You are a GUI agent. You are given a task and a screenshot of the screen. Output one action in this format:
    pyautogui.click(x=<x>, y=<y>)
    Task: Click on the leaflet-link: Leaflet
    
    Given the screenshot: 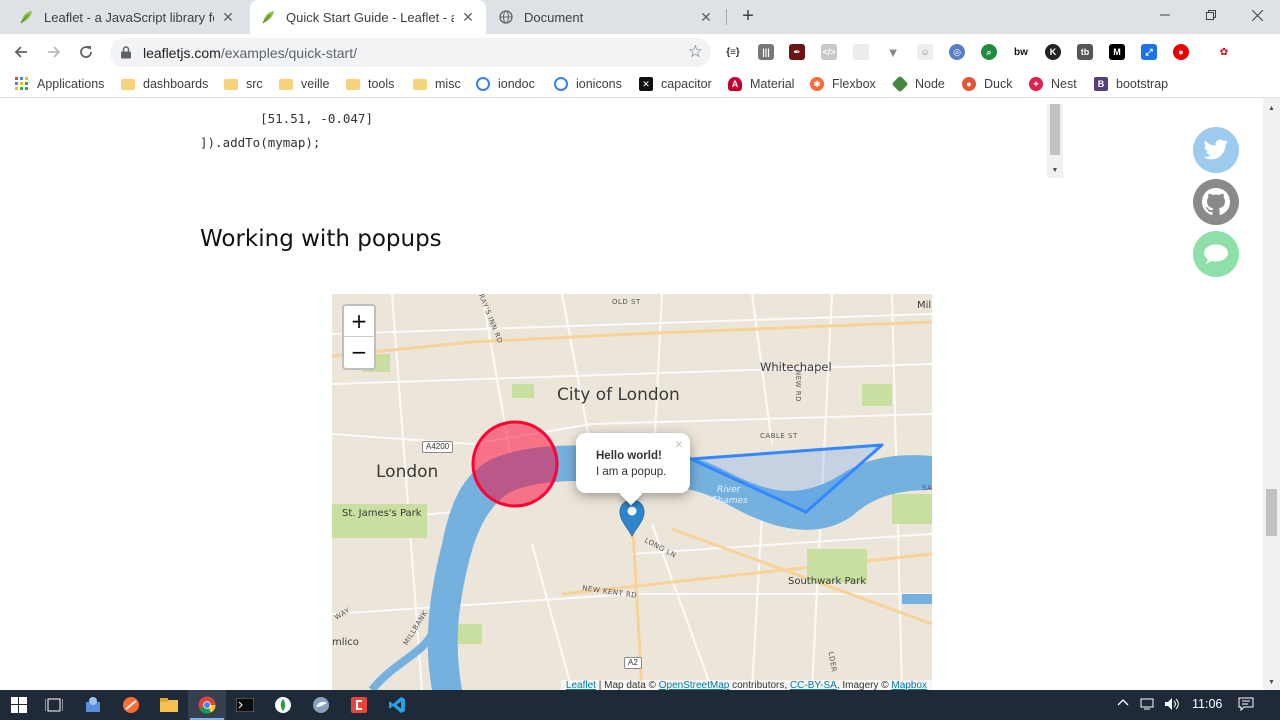 What is the action you would take?
    pyautogui.click(x=581, y=685)
    